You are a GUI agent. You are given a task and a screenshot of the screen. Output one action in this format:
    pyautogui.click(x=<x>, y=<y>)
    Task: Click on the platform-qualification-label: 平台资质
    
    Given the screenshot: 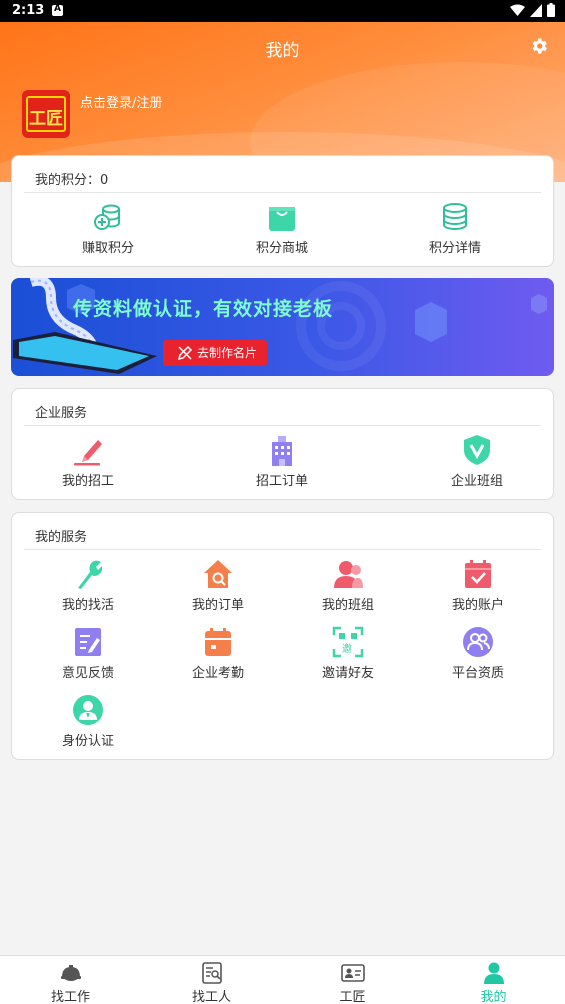 What is the action you would take?
    pyautogui.click(x=477, y=673)
    